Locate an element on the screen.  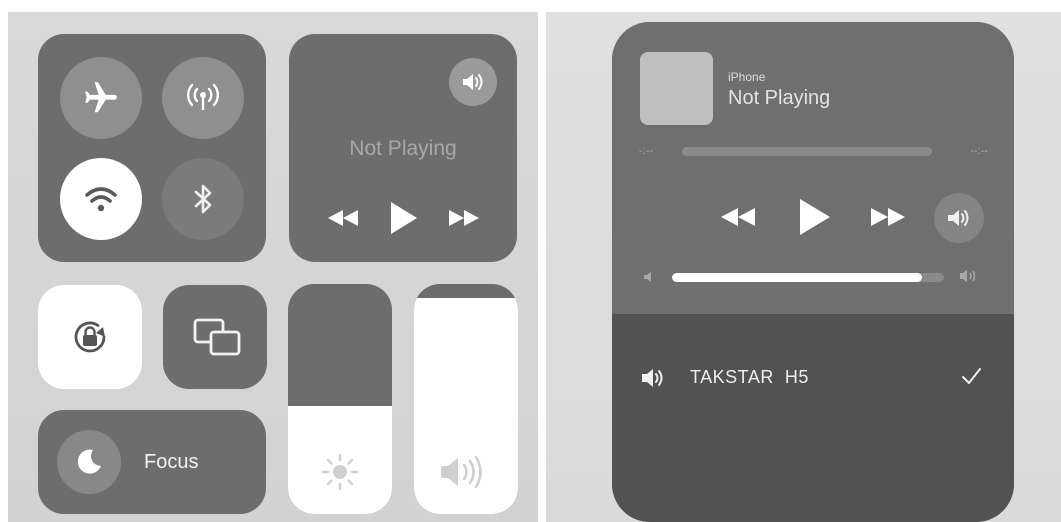
media-module: Not Playing is located at coordinates (403, 148).